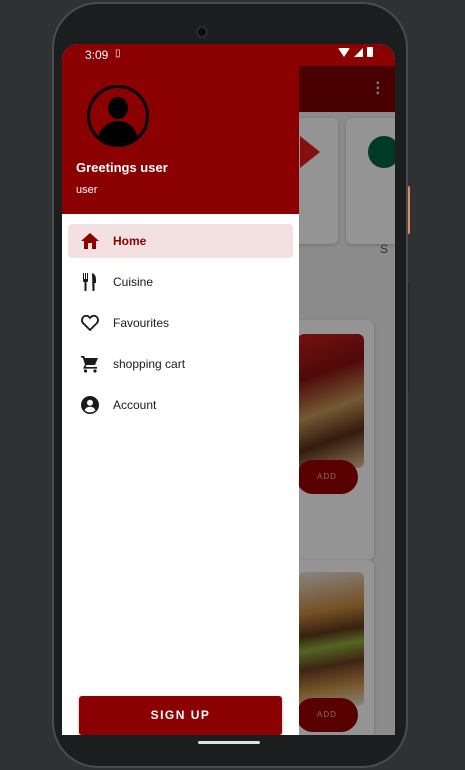 This screenshot has width=465, height=770. Describe the element at coordinates (344, 52) in the screenshot. I see `wifi-icon` at that location.